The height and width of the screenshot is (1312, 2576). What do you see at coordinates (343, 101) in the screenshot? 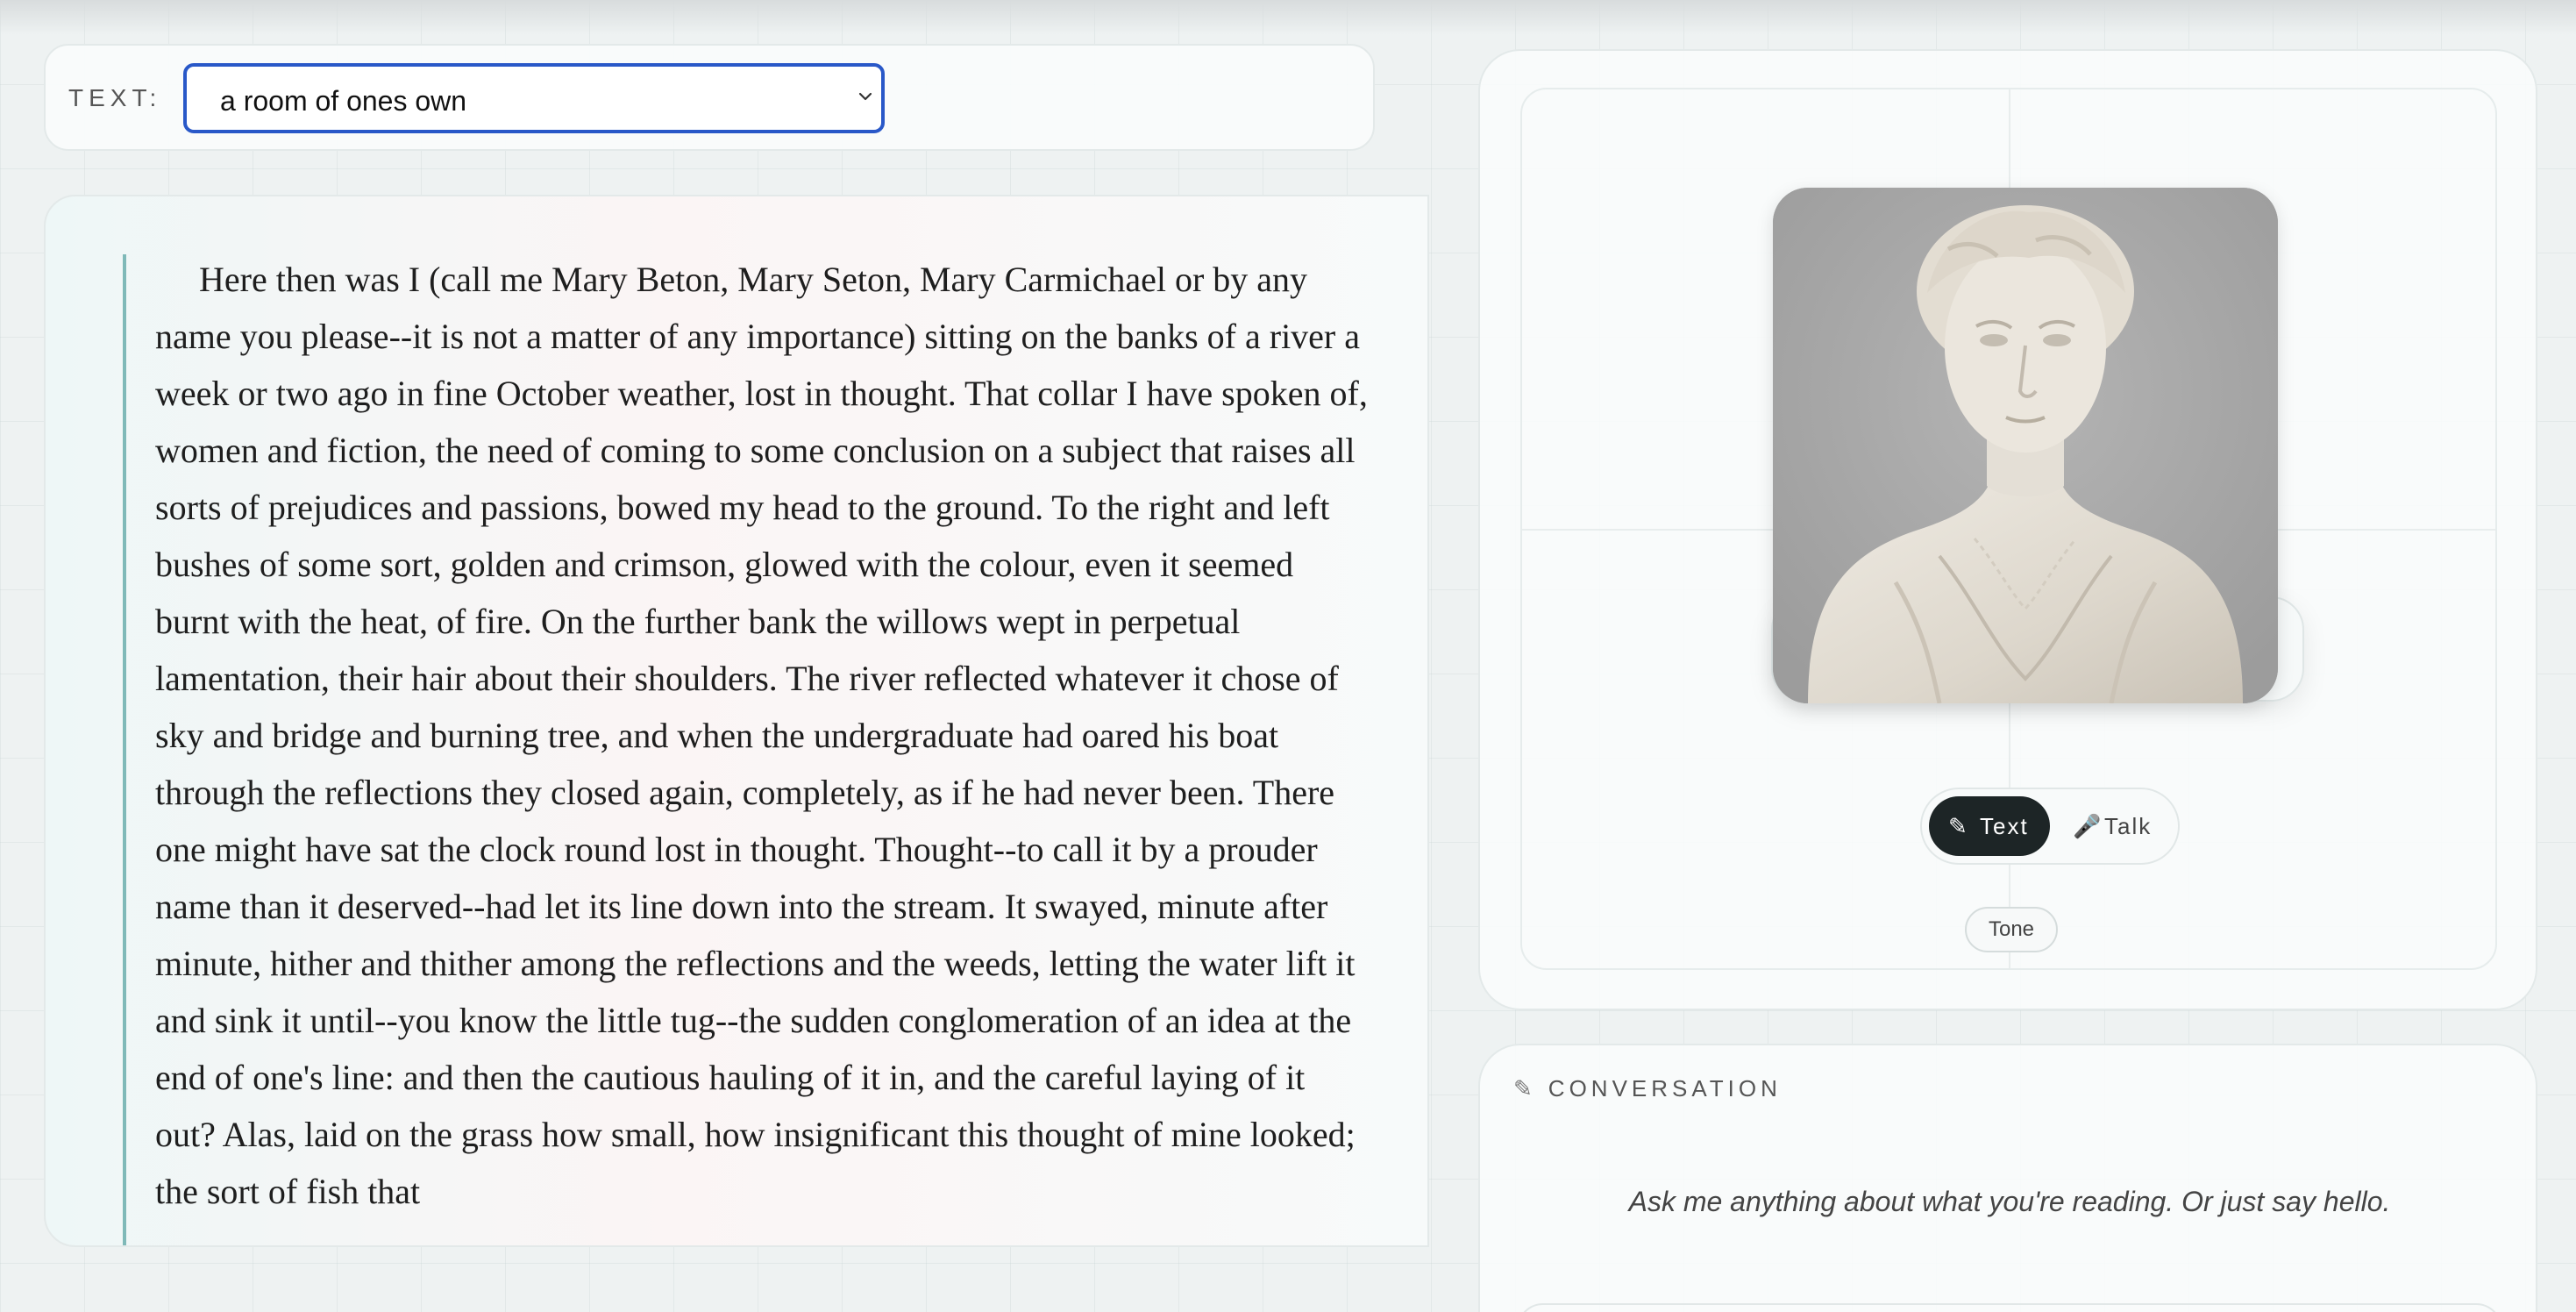
I see `text-select-value: a room of ones own` at bounding box center [343, 101].